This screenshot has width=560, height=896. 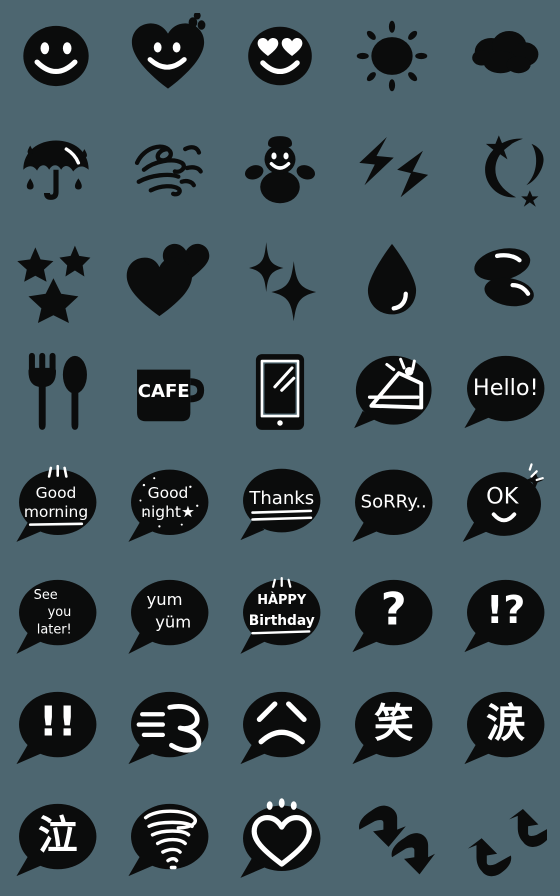 I want to click on tablet-device-icon, so click(x=280, y=392).